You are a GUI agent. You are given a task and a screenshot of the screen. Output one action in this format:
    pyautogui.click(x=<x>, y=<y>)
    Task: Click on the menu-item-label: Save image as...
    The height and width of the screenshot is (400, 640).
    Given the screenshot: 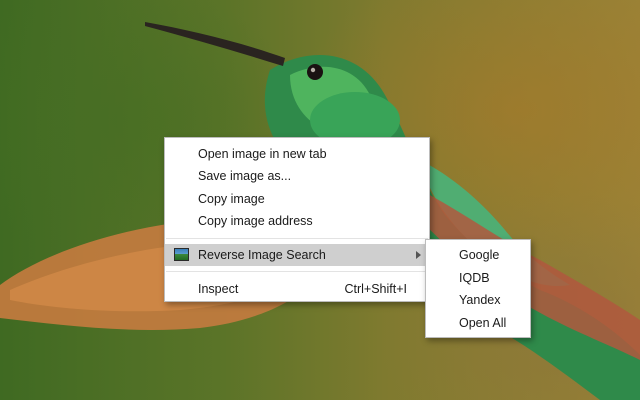 What is the action you would take?
    pyautogui.click(x=245, y=176)
    